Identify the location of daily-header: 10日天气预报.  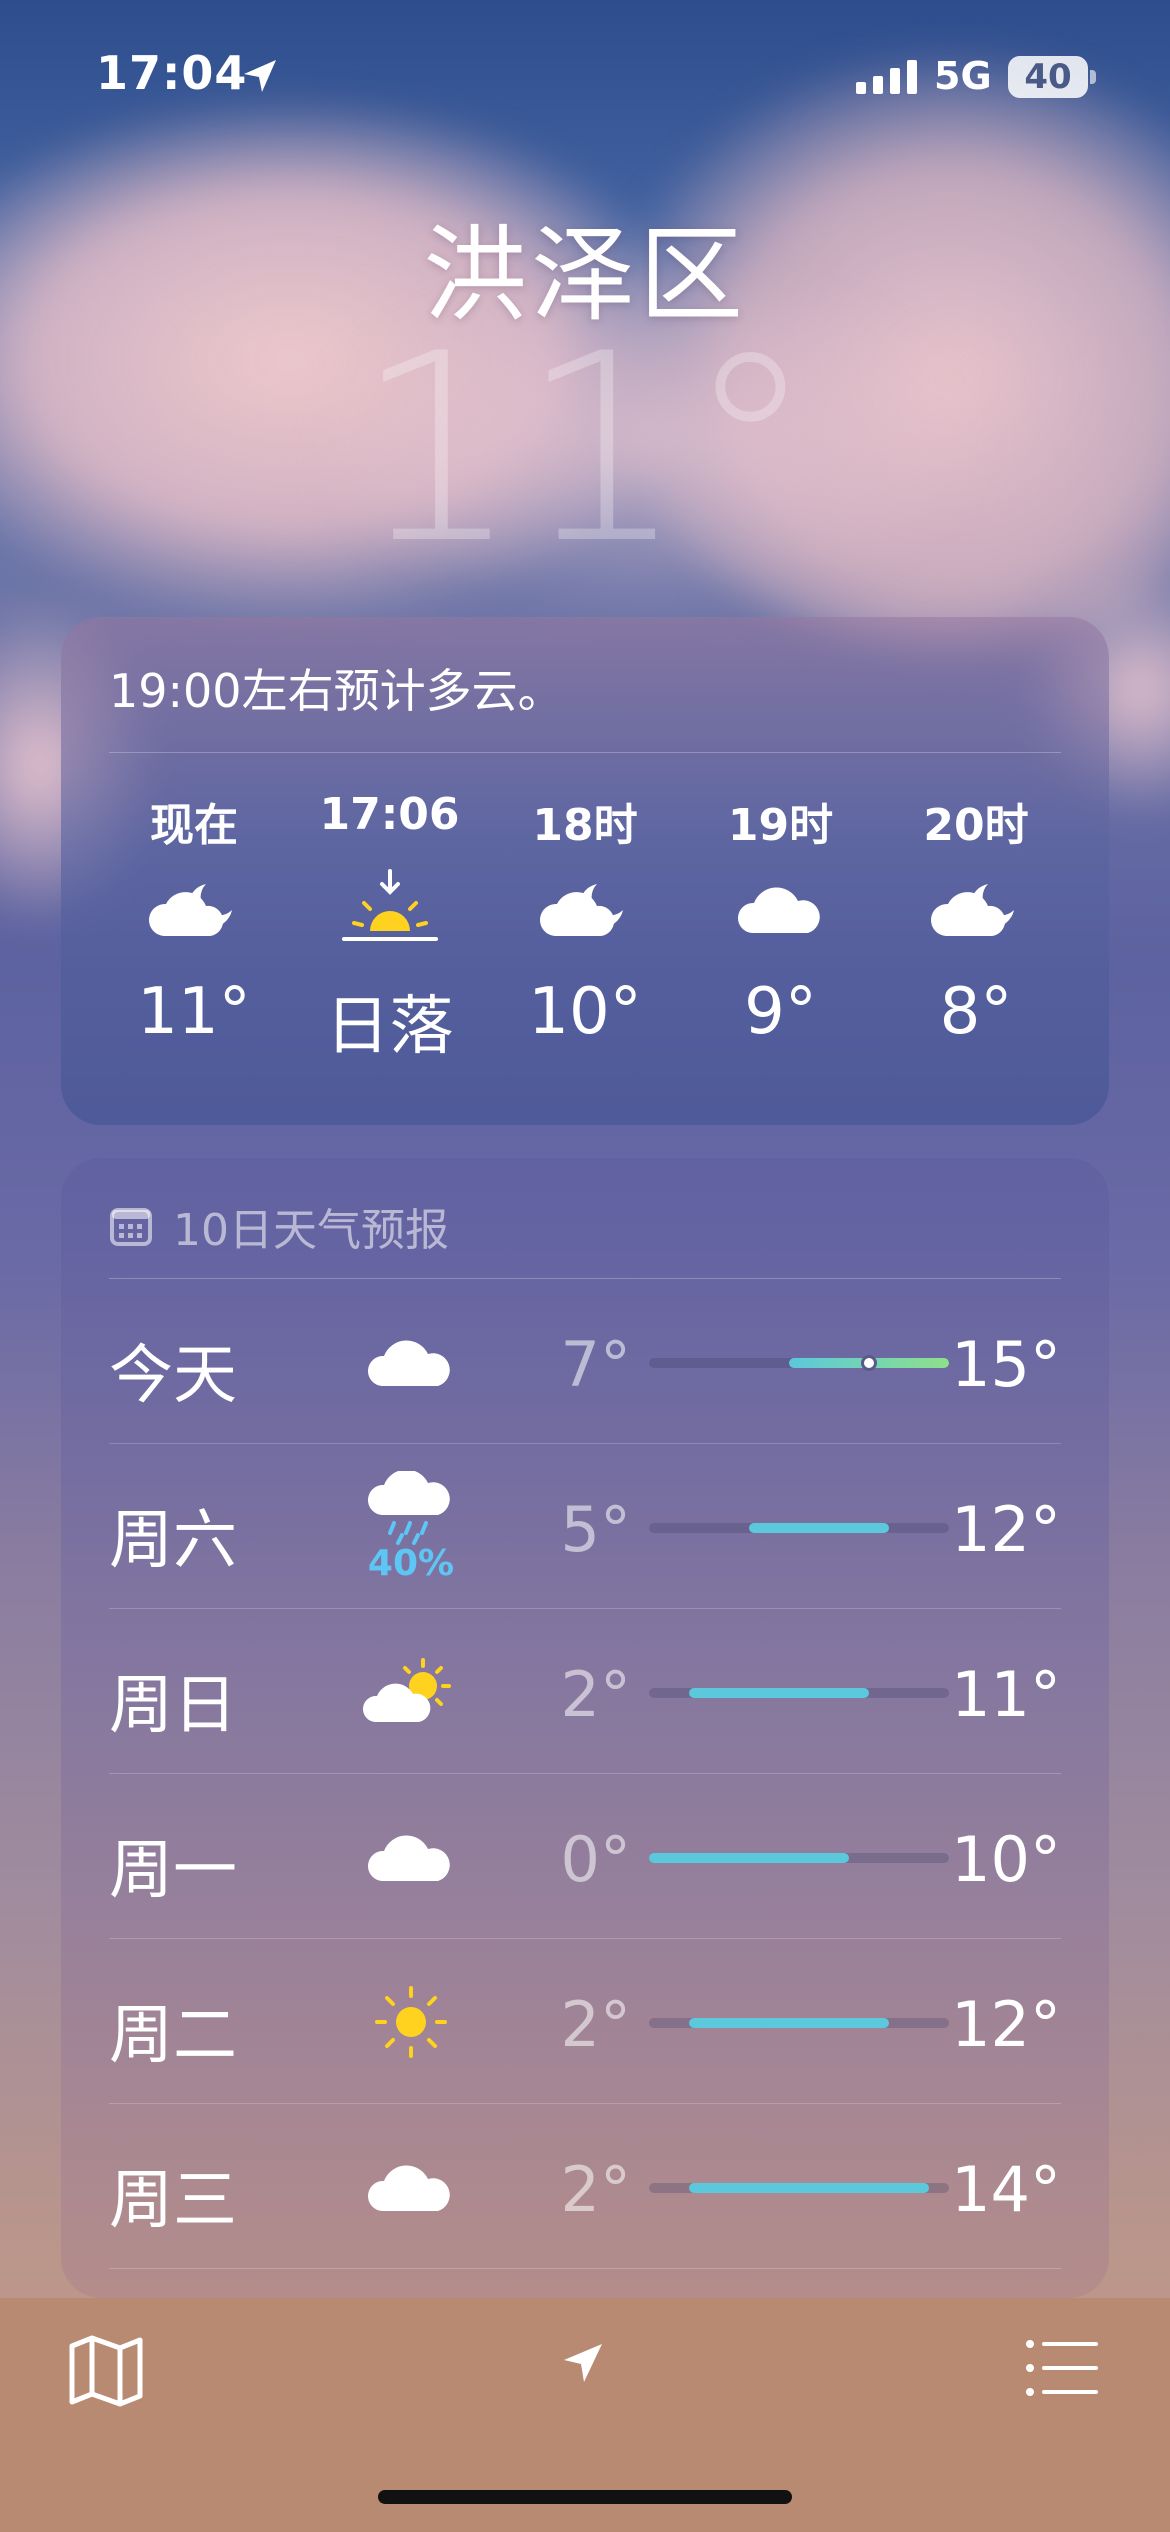
(279, 1226).